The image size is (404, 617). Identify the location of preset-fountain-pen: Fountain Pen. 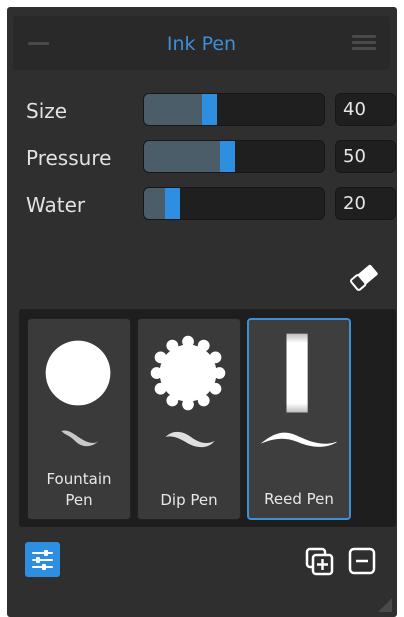
(79, 419).